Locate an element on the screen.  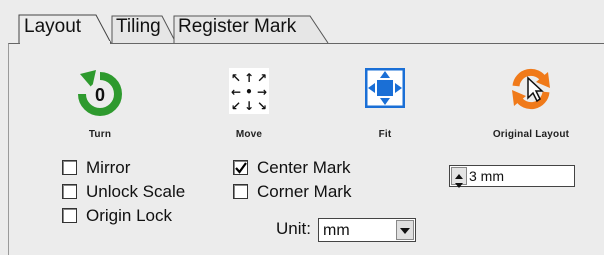
mirror-checkbox: Mirror is located at coordinates (132, 168).